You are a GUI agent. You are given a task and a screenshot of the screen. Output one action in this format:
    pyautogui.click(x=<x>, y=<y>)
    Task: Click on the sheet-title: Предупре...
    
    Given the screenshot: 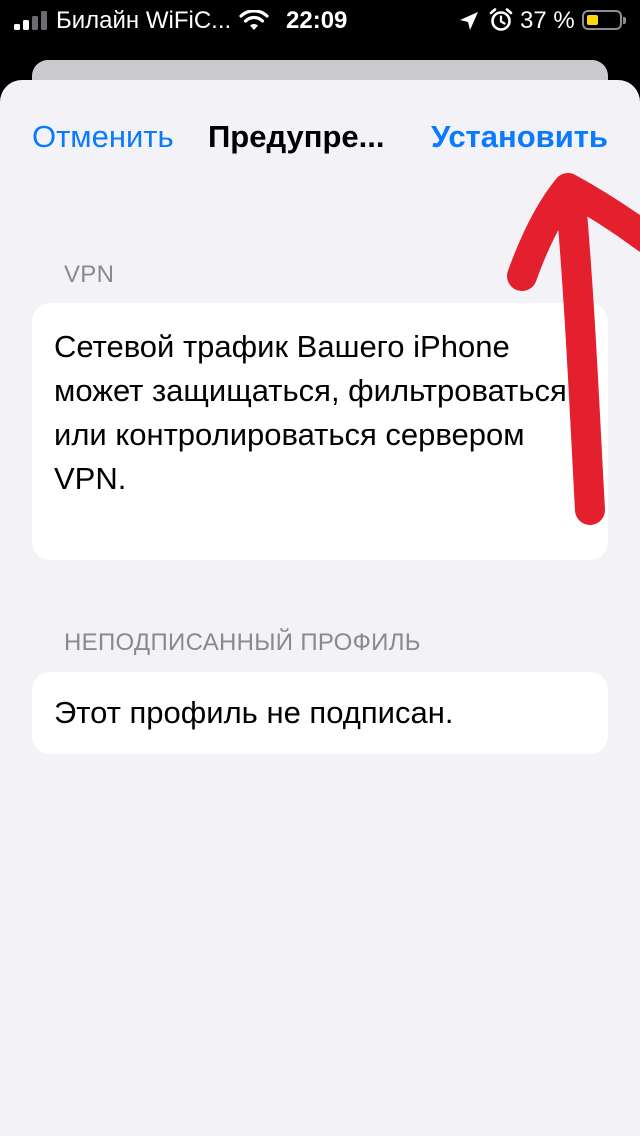 What is the action you would take?
    pyautogui.click(x=296, y=136)
    